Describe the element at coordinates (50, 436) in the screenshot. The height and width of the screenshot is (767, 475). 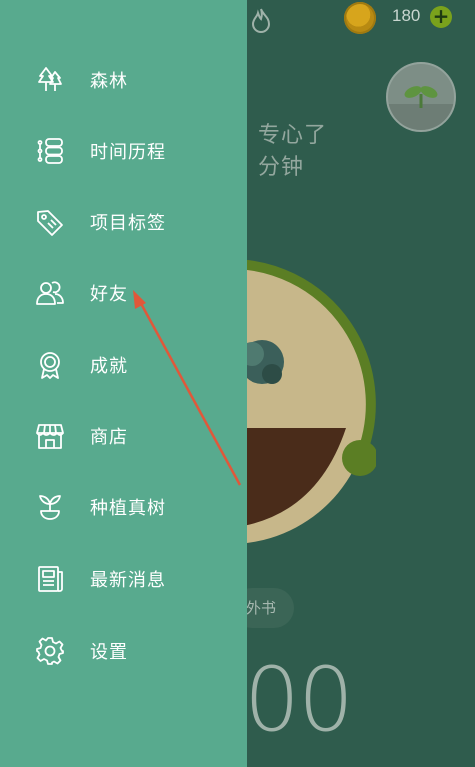
I see `store-icon` at that location.